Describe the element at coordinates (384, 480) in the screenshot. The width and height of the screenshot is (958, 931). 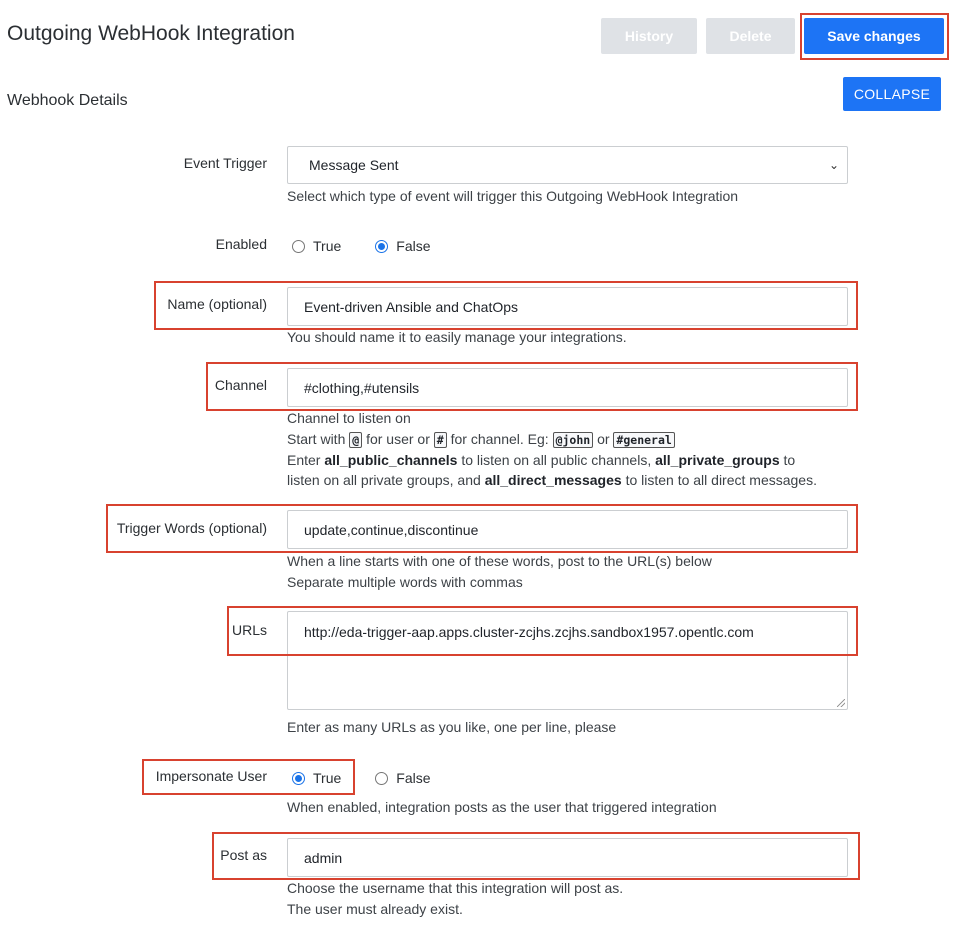
I see `hint-text: listen on all private groups, and` at that location.